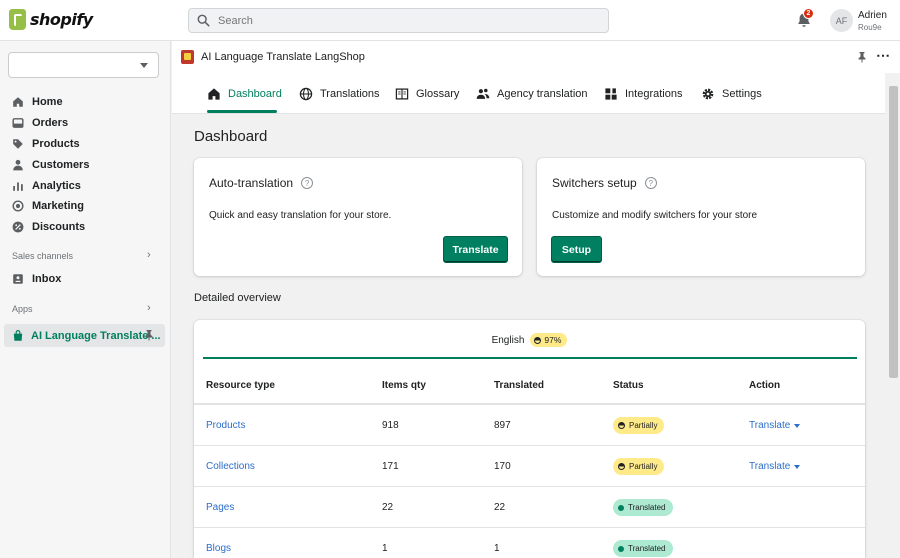 The width and height of the screenshot is (900, 558). Describe the element at coordinates (529, 507) in the screenshot. I see `table-row: Pages 22 22 Translated` at that location.